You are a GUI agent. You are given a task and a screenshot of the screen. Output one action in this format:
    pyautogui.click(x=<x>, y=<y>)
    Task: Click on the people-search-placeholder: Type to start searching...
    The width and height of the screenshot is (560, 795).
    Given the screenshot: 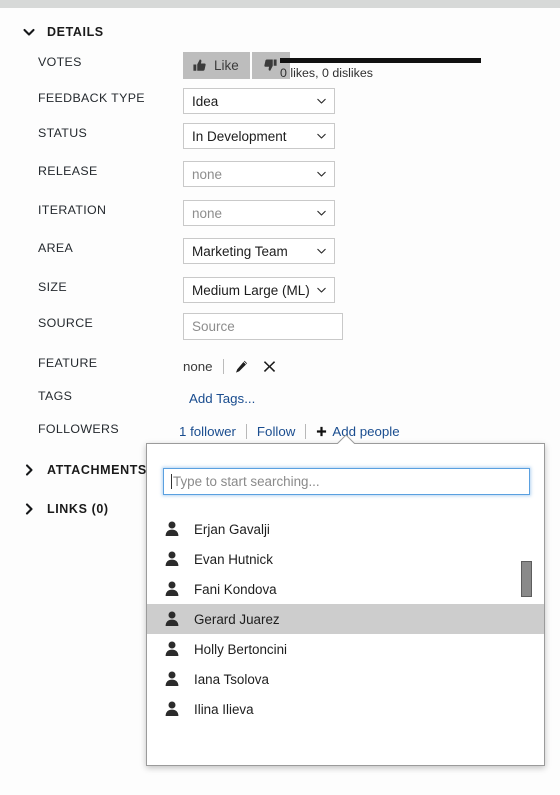 What is the action you would take?
    pyautogui.click(x=246, y=481)
    